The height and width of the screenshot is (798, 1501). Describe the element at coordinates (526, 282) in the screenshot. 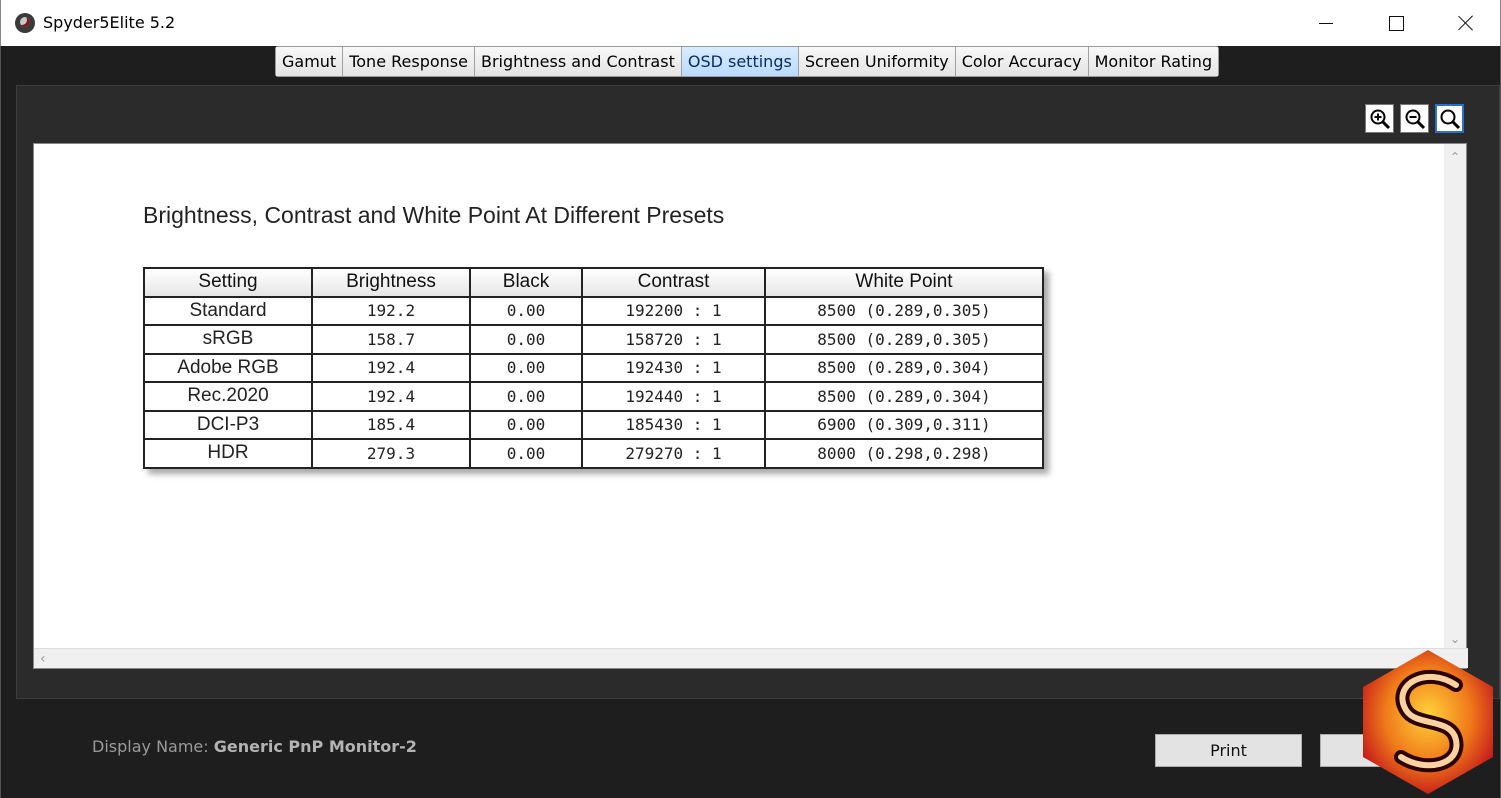

I see `column-header: Black` at that location.